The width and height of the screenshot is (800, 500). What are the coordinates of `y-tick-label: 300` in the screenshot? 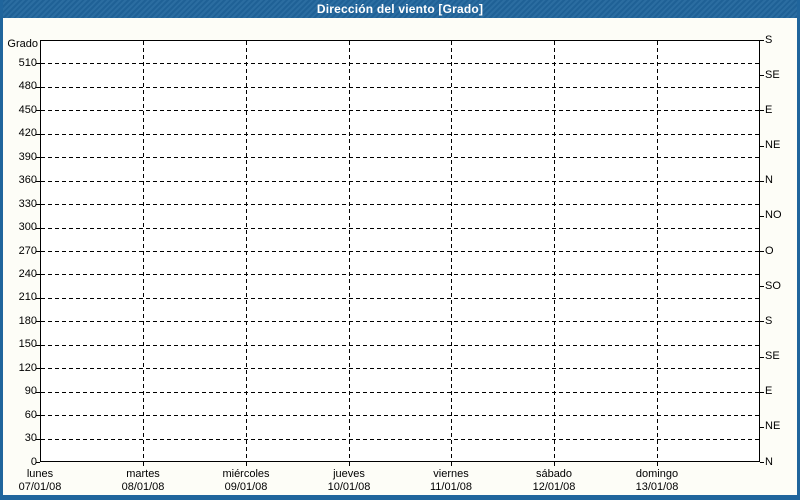 It's located at (27, 227).